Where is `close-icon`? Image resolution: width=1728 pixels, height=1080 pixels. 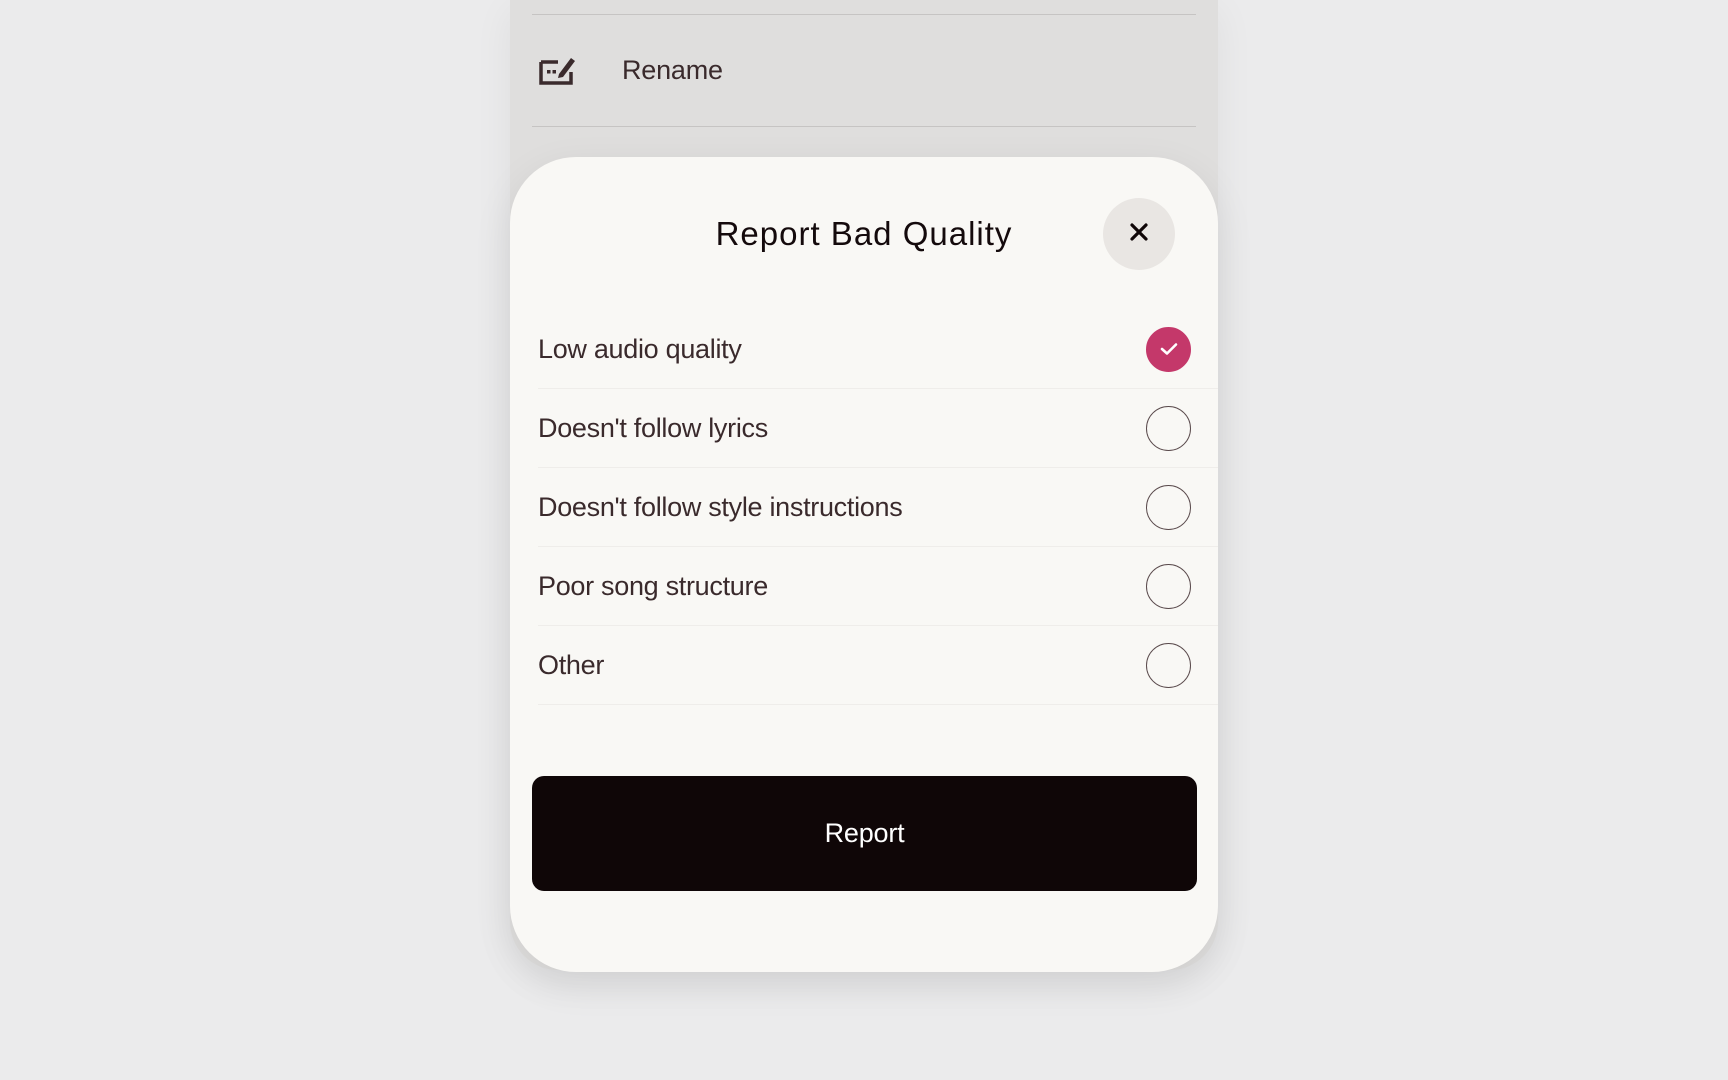 close-icon is located at coordinates (1139, 234).